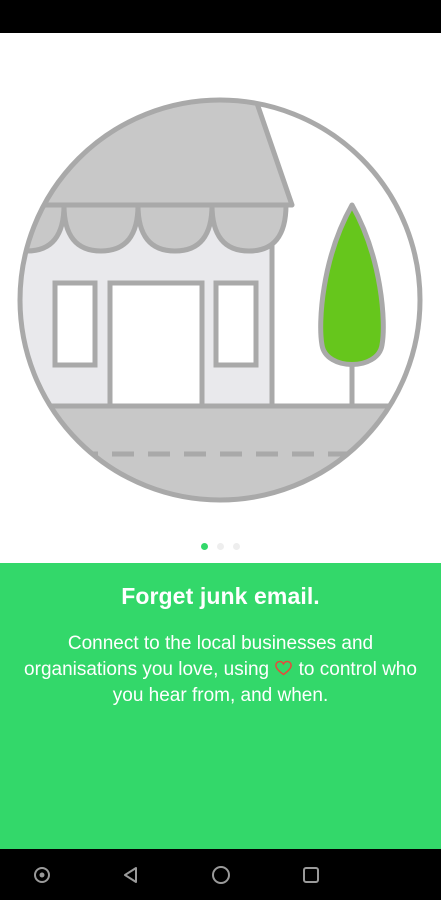  Describe the element at coordinates (204, 546) in the screenshot. I see `page-dot-active` at that location.